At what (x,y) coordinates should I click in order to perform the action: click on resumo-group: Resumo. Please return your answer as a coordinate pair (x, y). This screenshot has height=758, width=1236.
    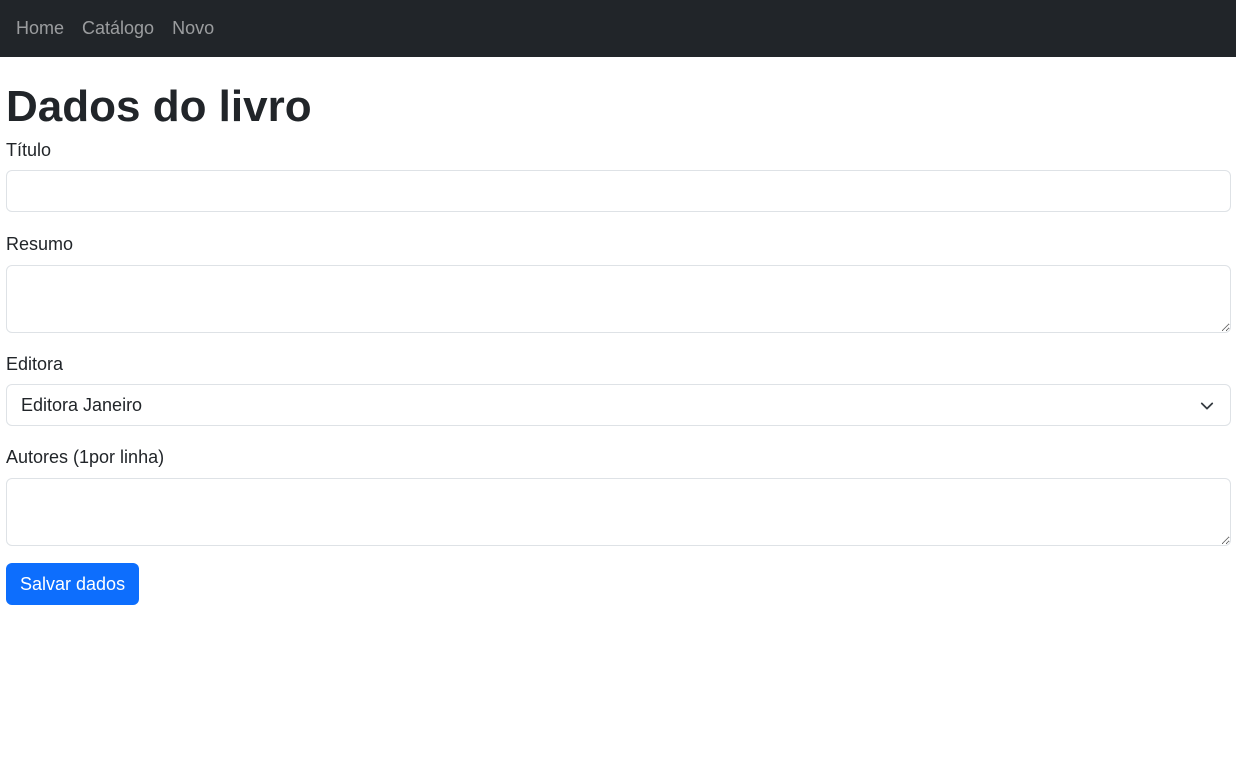
    Looking at the image, I should click on (618, 283).